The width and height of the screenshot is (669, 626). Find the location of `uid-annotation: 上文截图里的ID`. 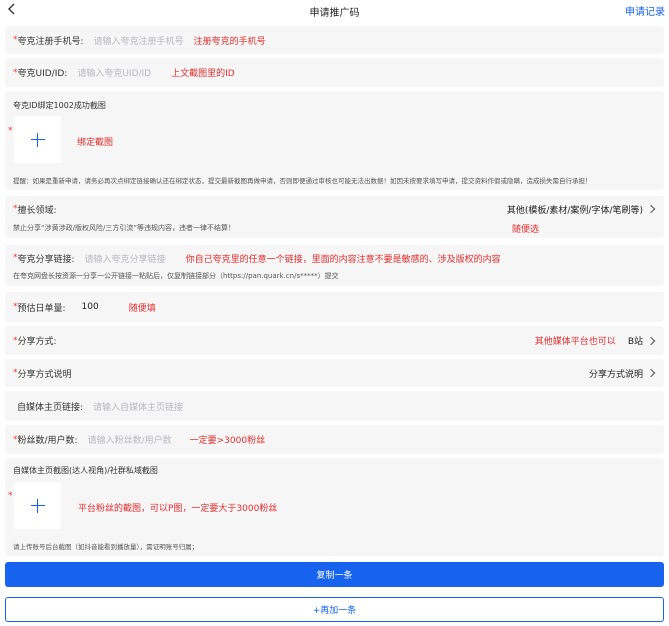

uid-annotation: 上文截图里的ID is located at coordinates (203, 74).